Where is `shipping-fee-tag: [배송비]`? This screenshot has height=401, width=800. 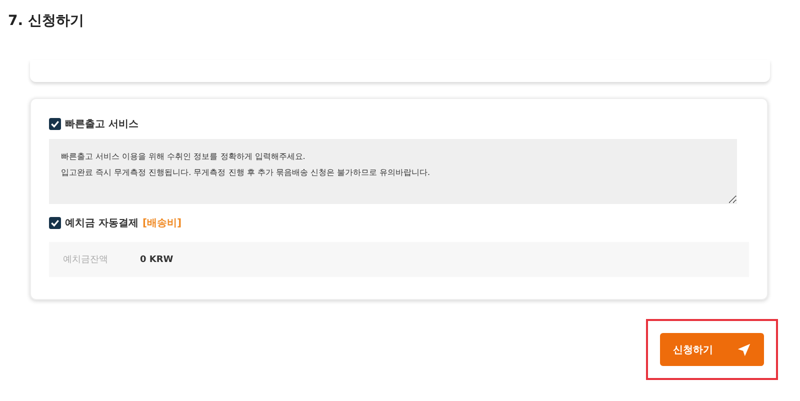 shipping-fee-tag: [배송비] is located at coordinates (162, 223).